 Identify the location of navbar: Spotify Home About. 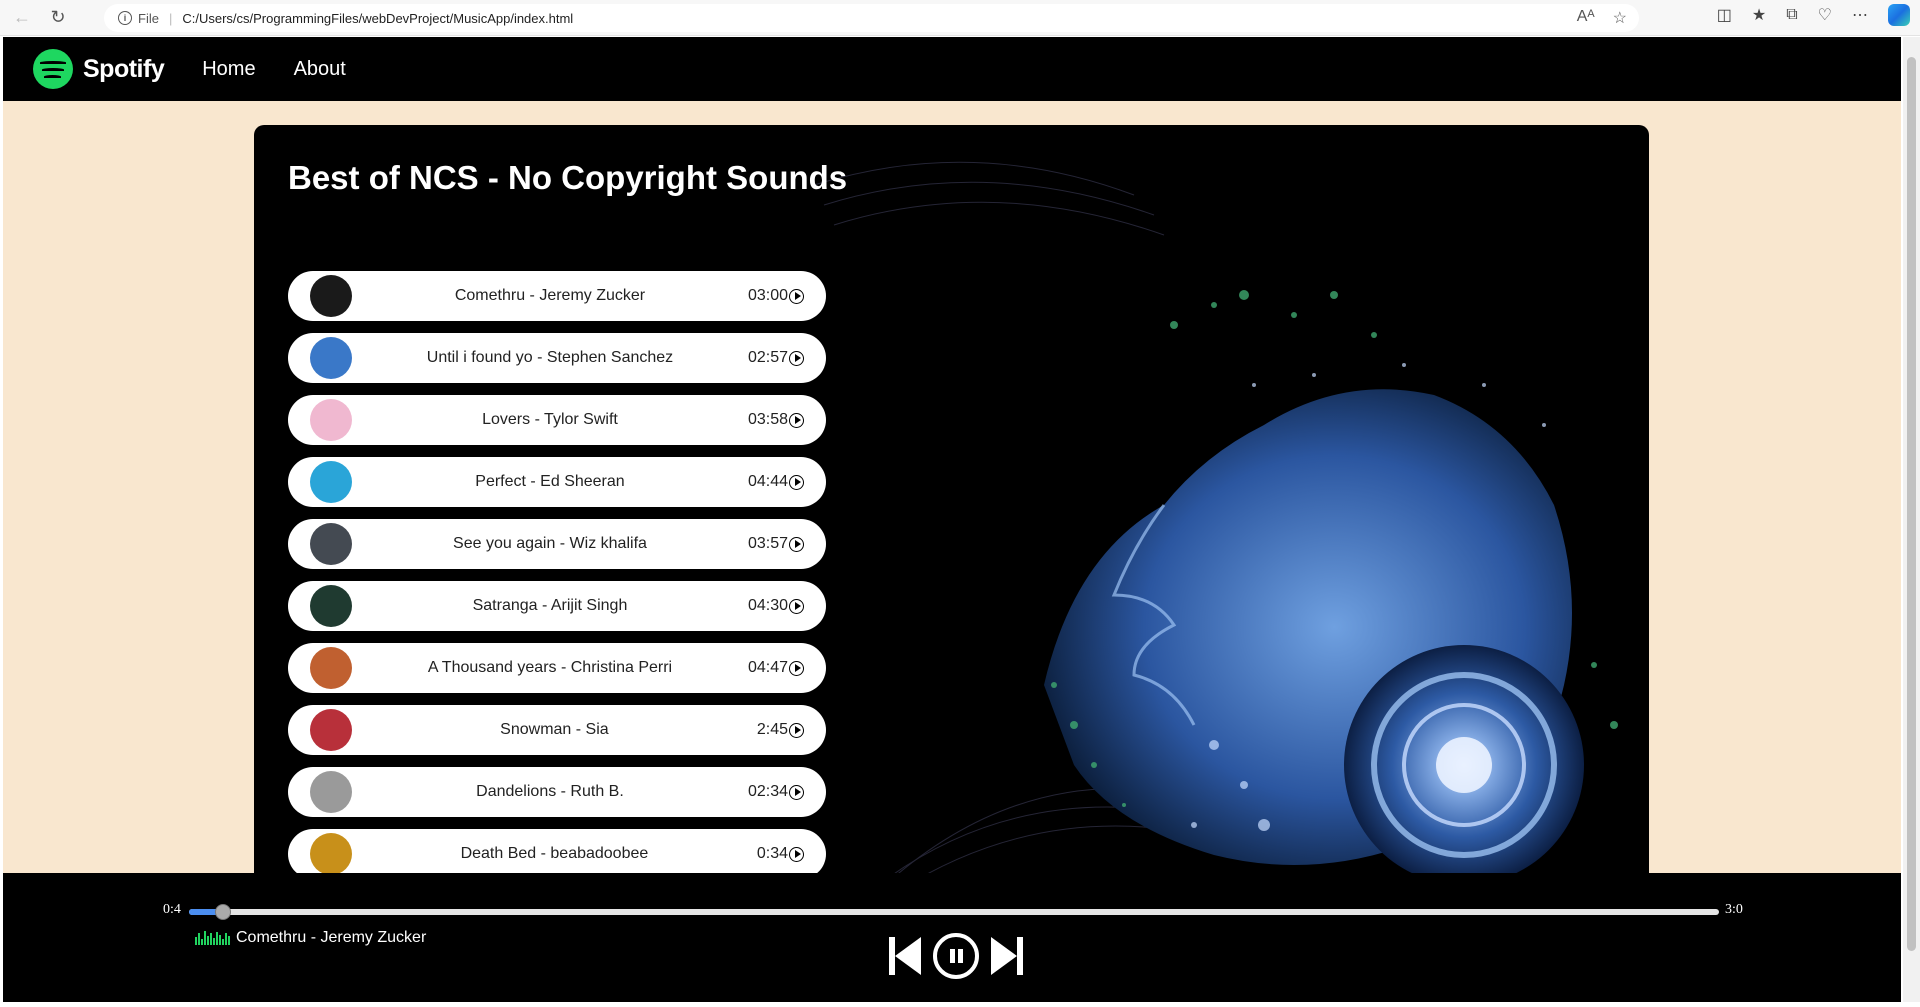
(952, 69).